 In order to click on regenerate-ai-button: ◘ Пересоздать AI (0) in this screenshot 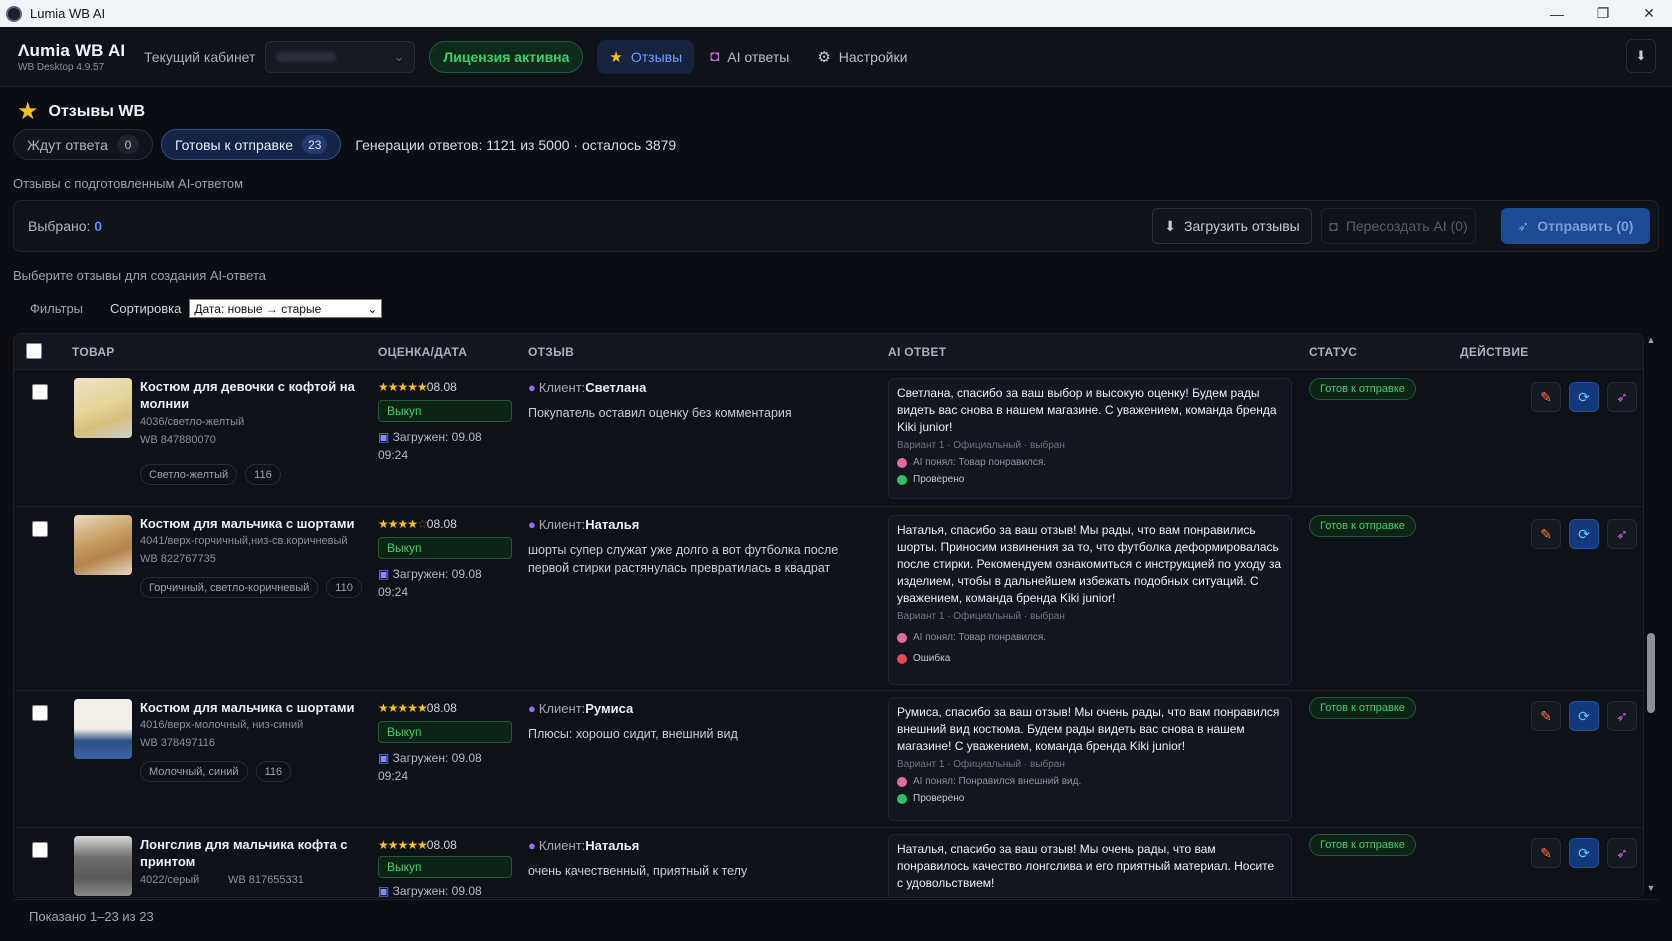, I will do `click(1398, 226)`.